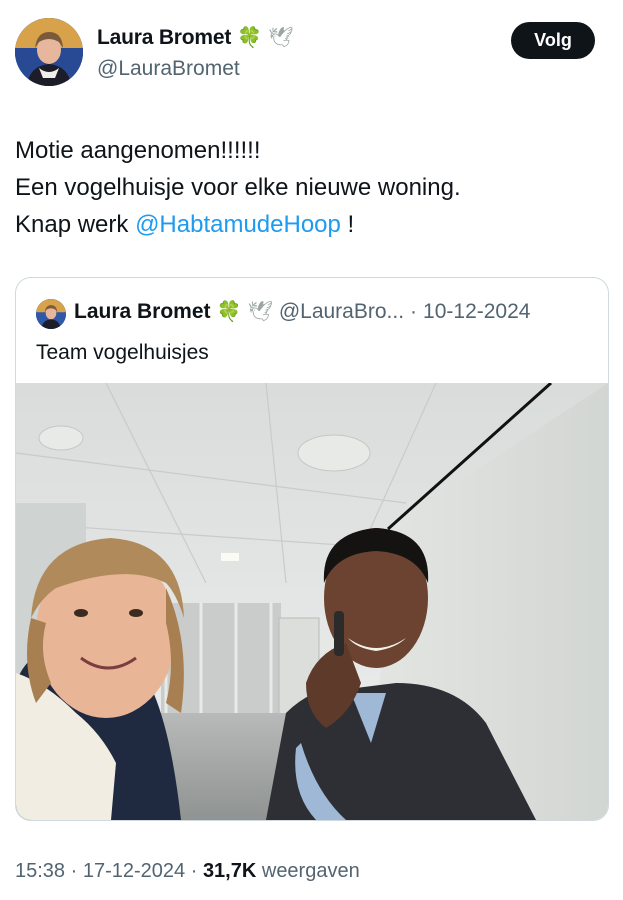 This screenshot has width=623, height=900. I want to click on tweet-line-3-prefix: Knap werk, so click(75, 224).